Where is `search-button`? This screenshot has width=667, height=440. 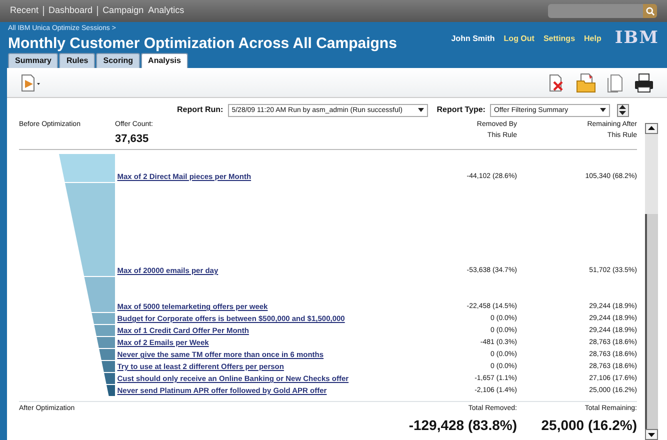 search-button is located at coordinates (650, 11).